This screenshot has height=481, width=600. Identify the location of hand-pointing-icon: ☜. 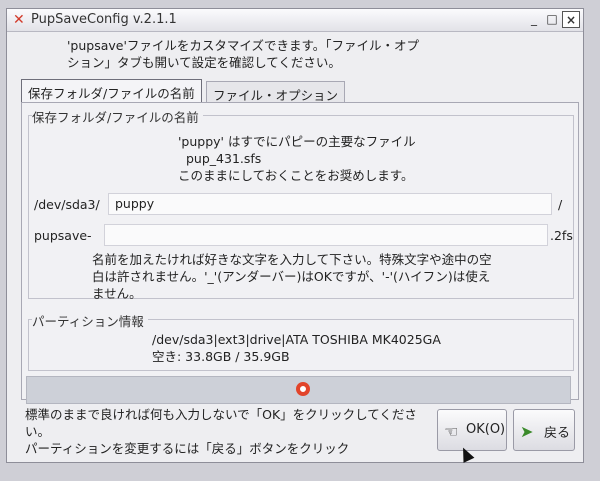
(451, 431).